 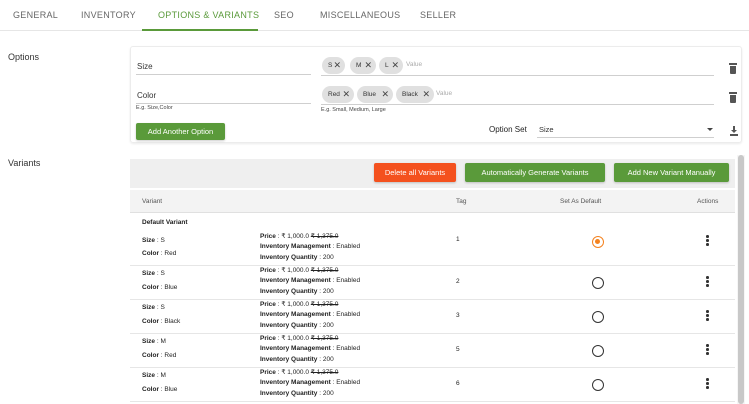 I want to click on auto-generate-variants-button: Automatically Generate Variants, so click(x=535, y=172).